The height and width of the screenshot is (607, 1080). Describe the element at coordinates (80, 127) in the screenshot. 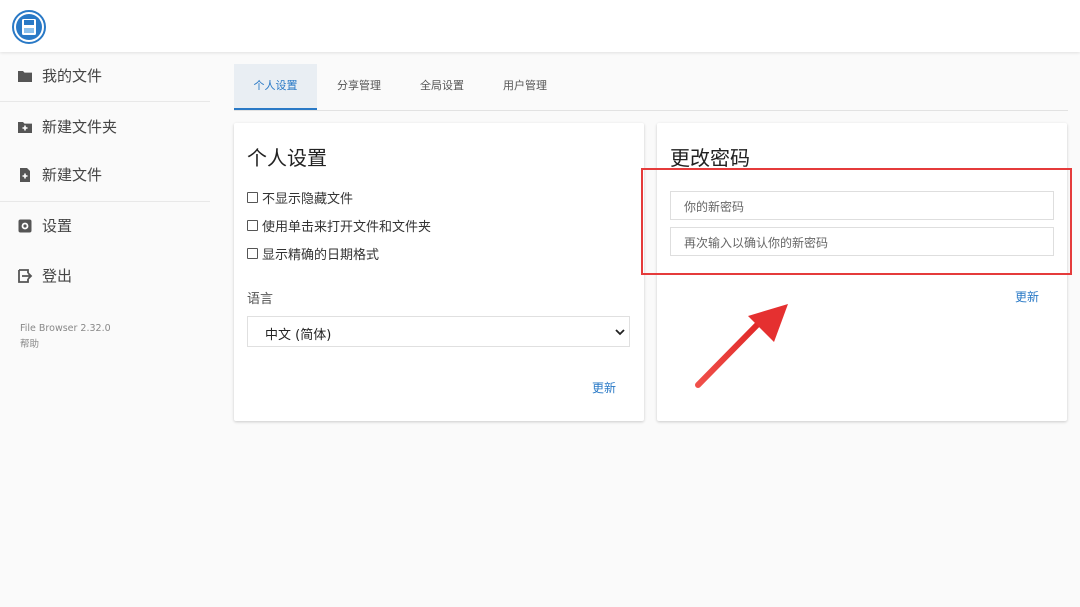

I see `sidebar-item-label: 新建文件夹` at that location.